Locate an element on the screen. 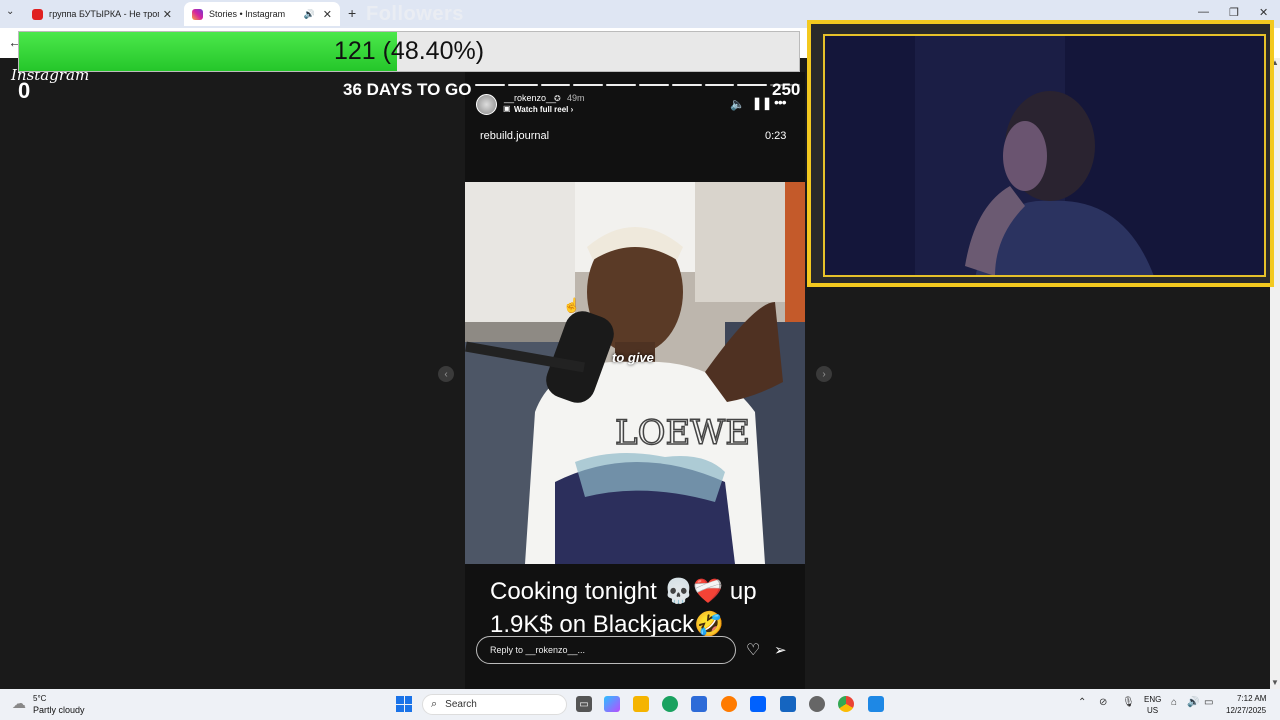 This screenshot has width=1280, height=720. avatar is located at coordinates (486, 104).